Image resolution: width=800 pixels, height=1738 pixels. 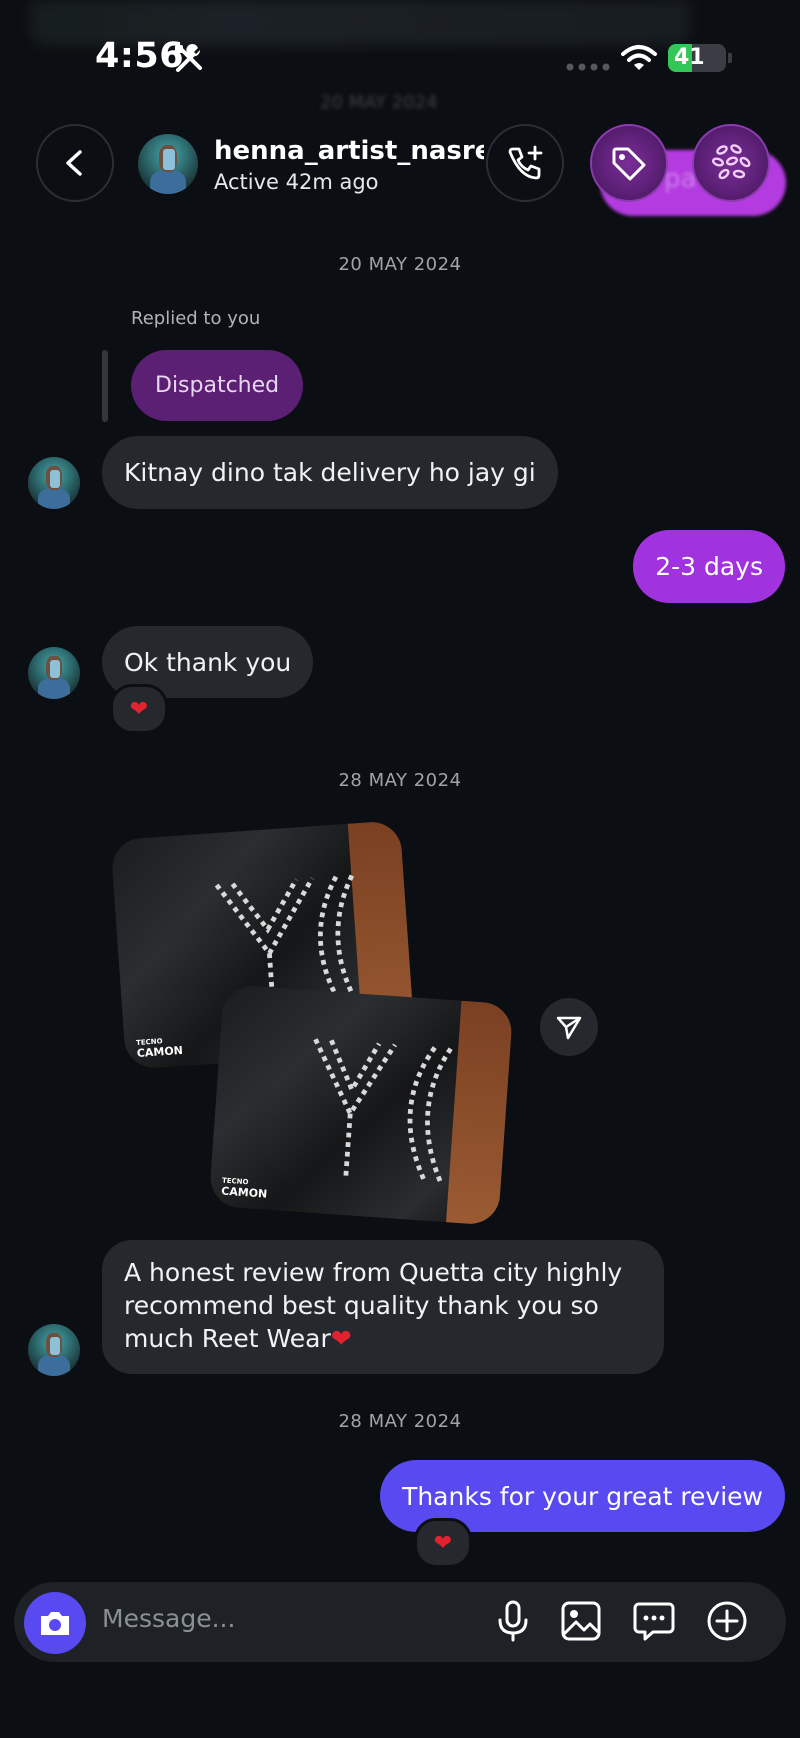 I want to click on phone-plus-icon, so click(x=525, y=162).